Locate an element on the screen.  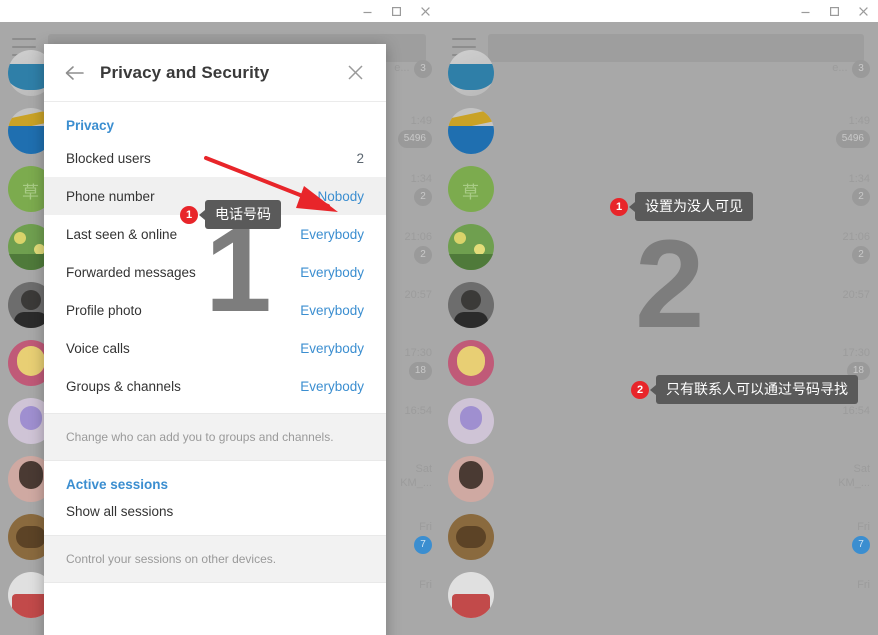
chat-time: 1:34 is located at coordinates (859, 179).